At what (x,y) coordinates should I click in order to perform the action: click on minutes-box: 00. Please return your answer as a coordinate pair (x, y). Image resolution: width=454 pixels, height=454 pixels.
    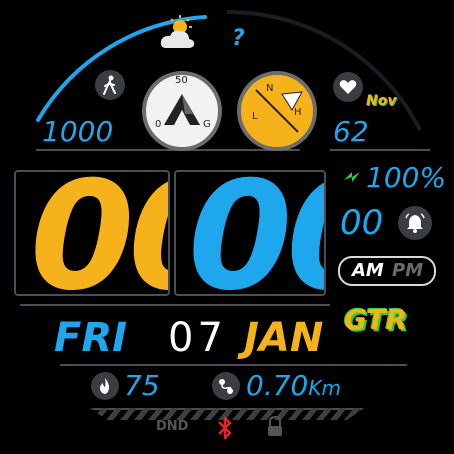
    Looking at the image, I should click on (250, 233).